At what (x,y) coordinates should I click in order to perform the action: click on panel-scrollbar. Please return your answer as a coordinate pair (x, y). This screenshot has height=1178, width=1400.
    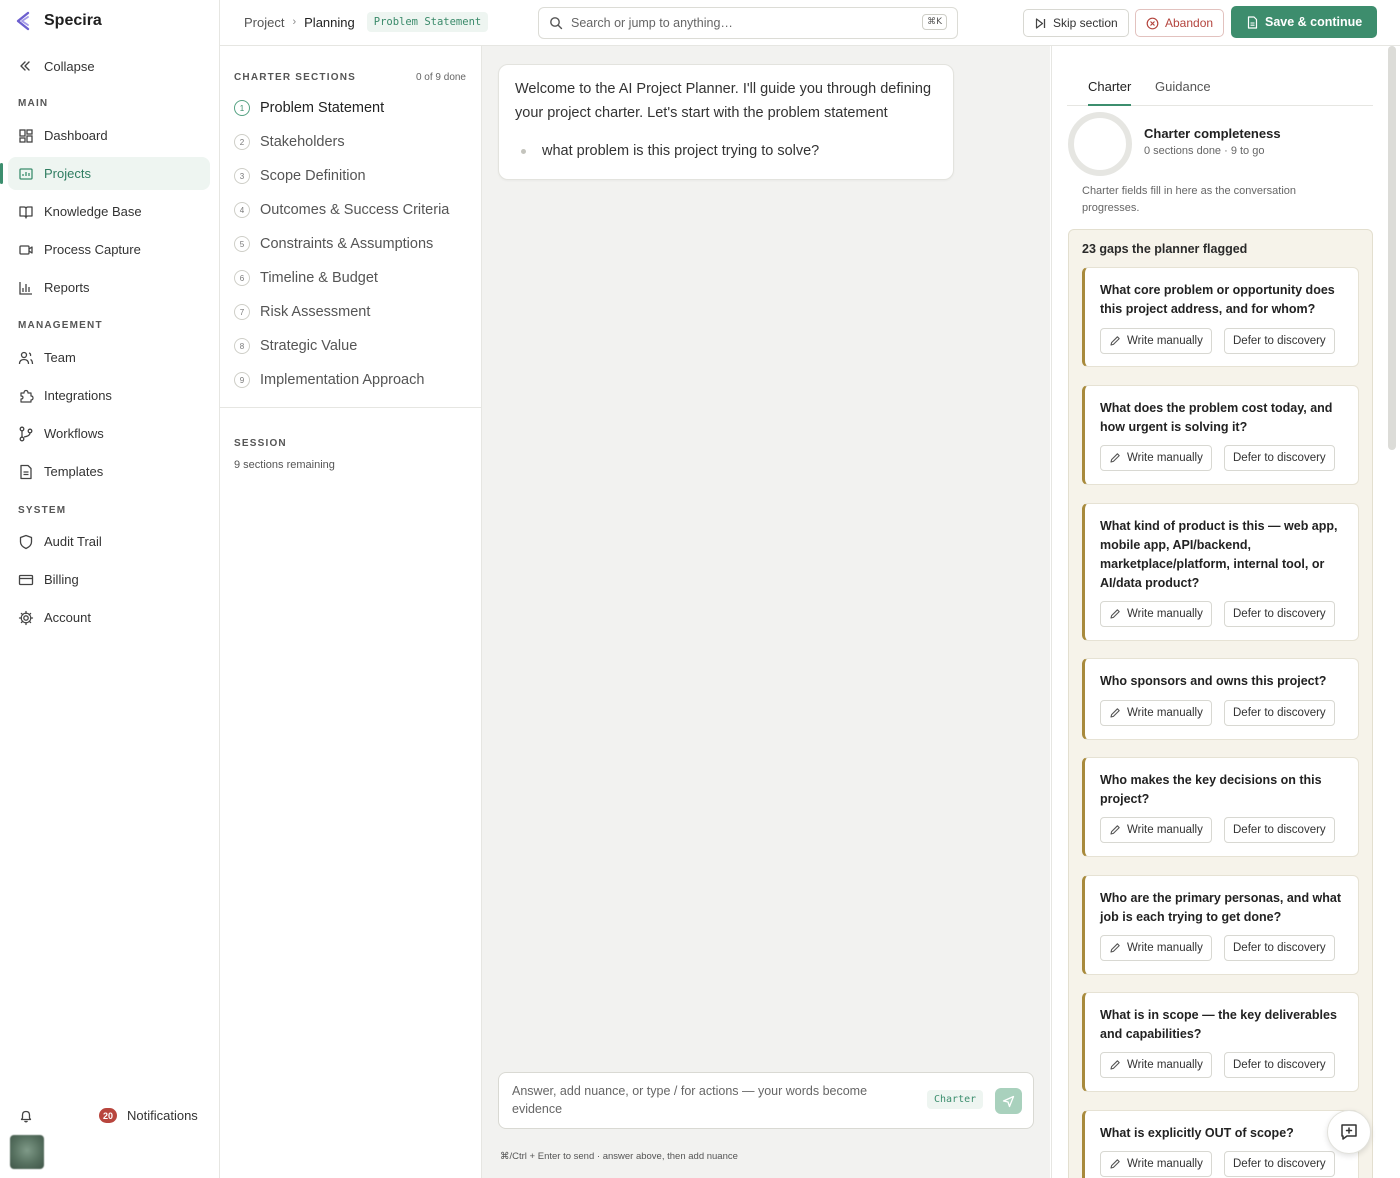
    Looking at the image, I should click on (1392, 248).